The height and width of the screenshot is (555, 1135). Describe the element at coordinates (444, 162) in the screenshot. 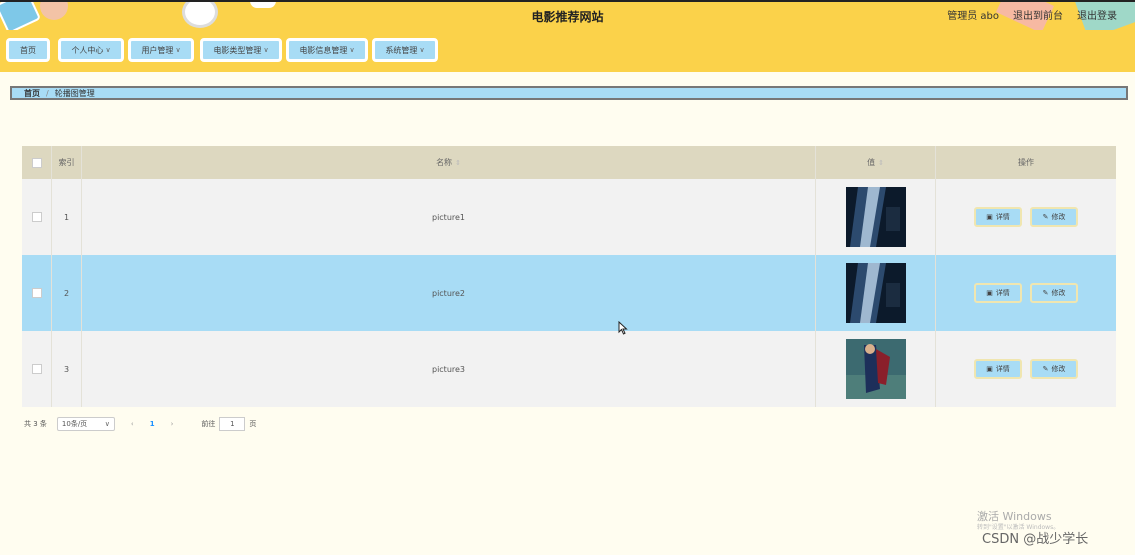

I see `column-header-label: 名称` at that location.